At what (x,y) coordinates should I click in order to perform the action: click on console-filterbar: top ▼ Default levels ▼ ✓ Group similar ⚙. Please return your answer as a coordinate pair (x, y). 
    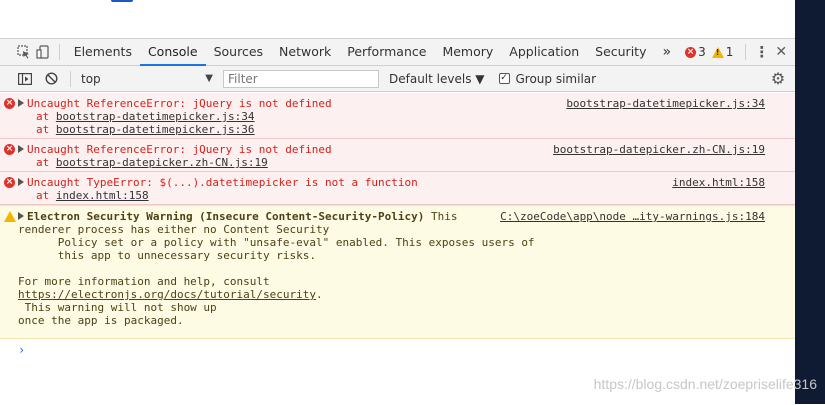
    Looking at the image, I should click on (397, 79).